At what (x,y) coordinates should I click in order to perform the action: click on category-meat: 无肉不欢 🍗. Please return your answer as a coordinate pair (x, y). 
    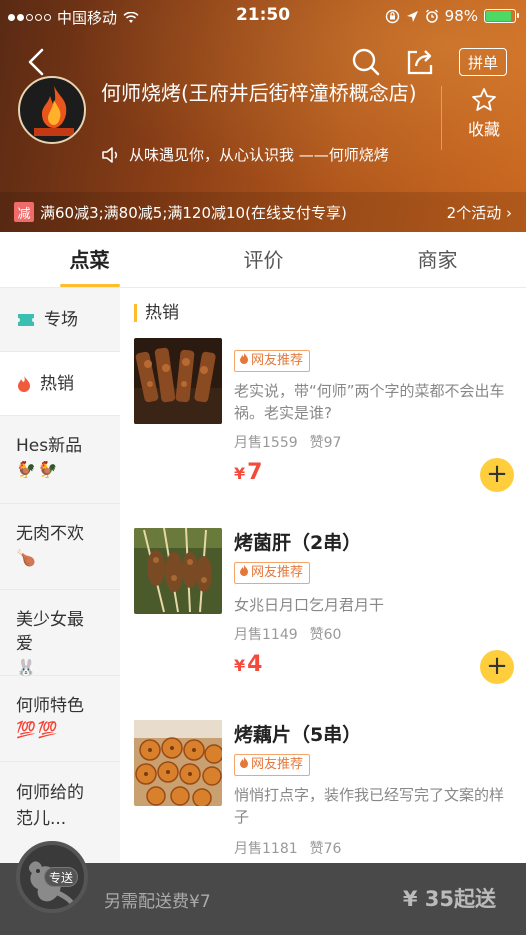
    Looking at the image, I should click on (60, 547).